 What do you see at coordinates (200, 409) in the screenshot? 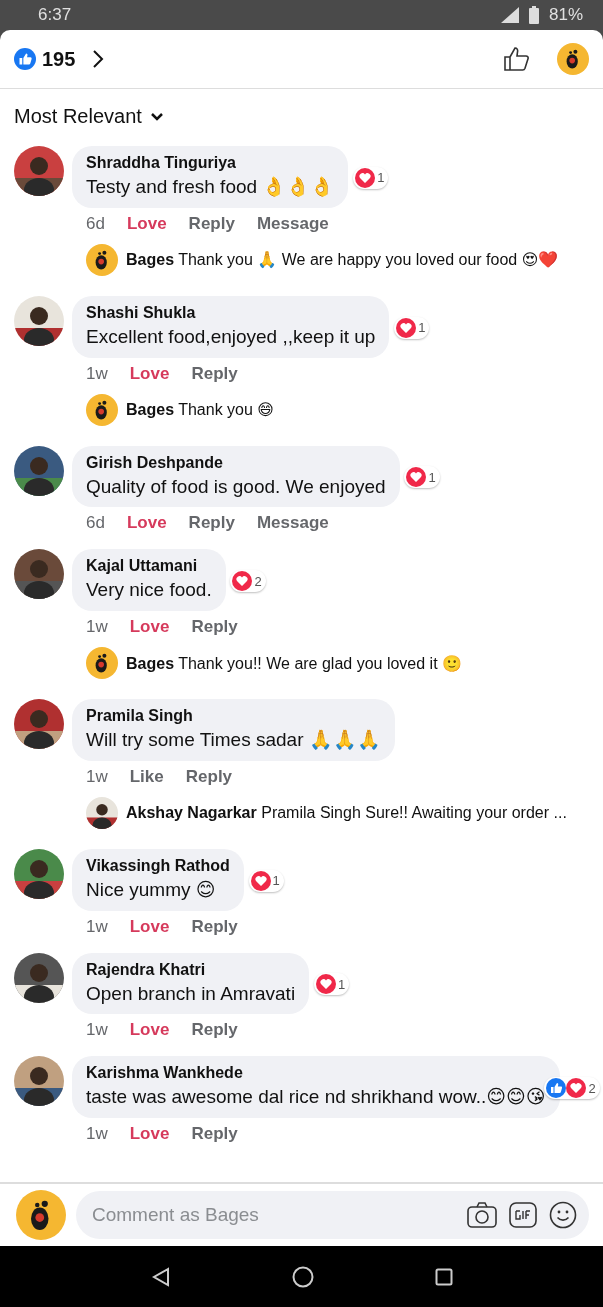
I see `reply-text: Bages Thank you 😄` at bounding box center [200, 409].